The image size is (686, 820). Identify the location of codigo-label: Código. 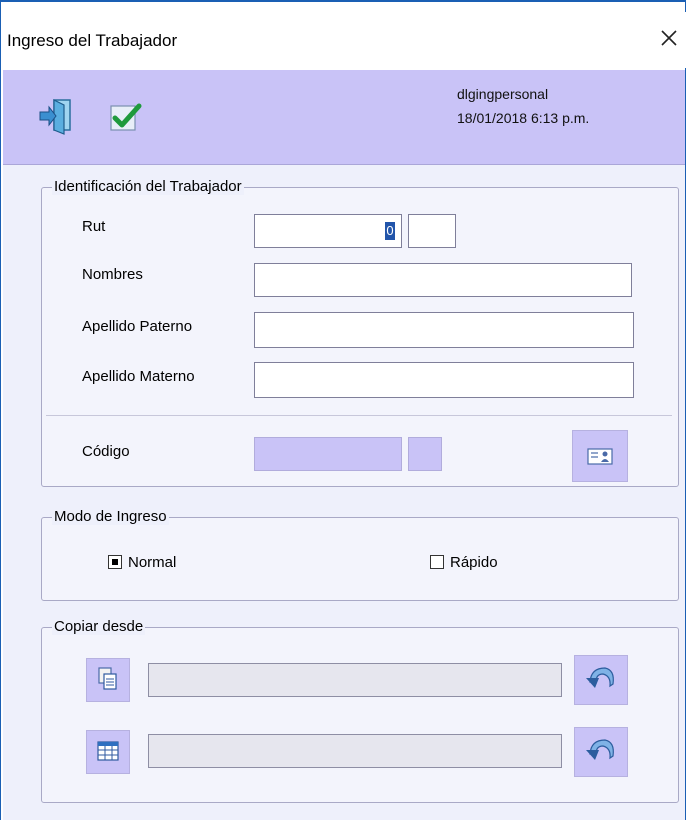
(106, 451).